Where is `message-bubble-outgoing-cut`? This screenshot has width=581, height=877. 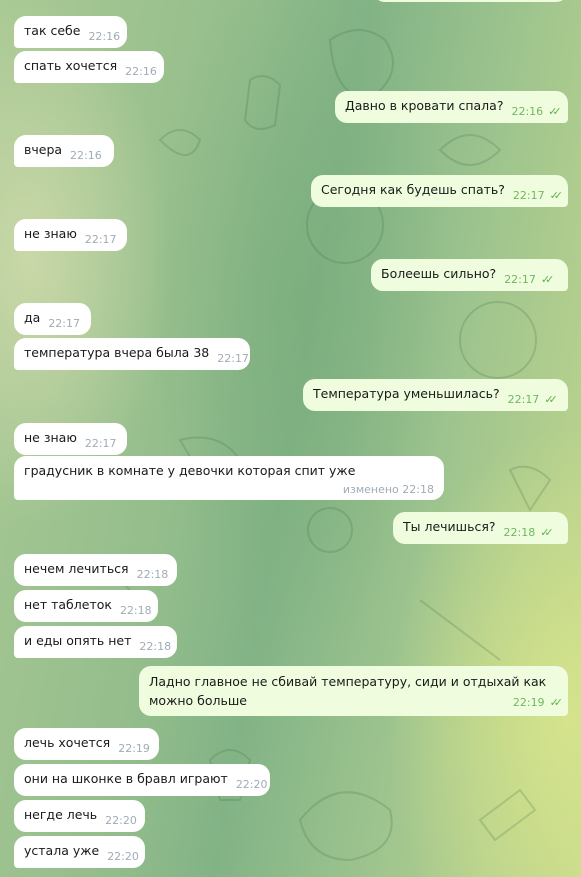 message-bubble-outgoing-cut is located at coordinates (470, 1).